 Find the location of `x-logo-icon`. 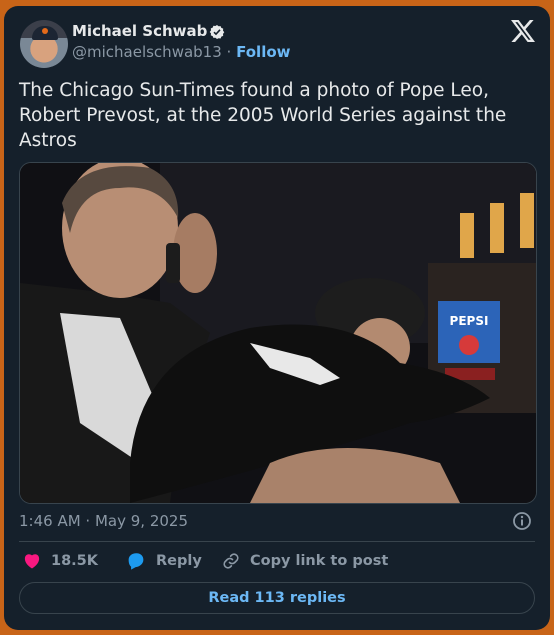

x-logo-icon is located at coordinates (523, 31).